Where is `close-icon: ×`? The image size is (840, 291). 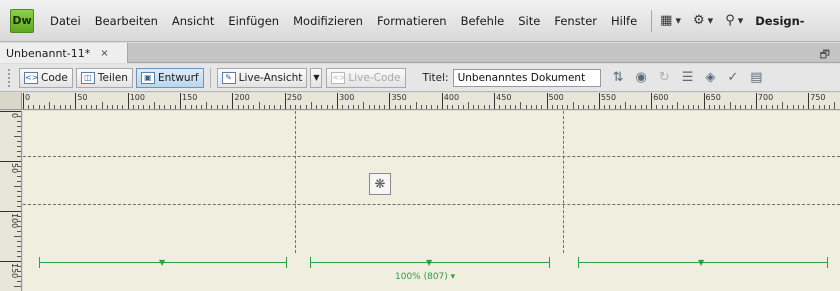
close-icon: × is located at coordinates (104, 53).